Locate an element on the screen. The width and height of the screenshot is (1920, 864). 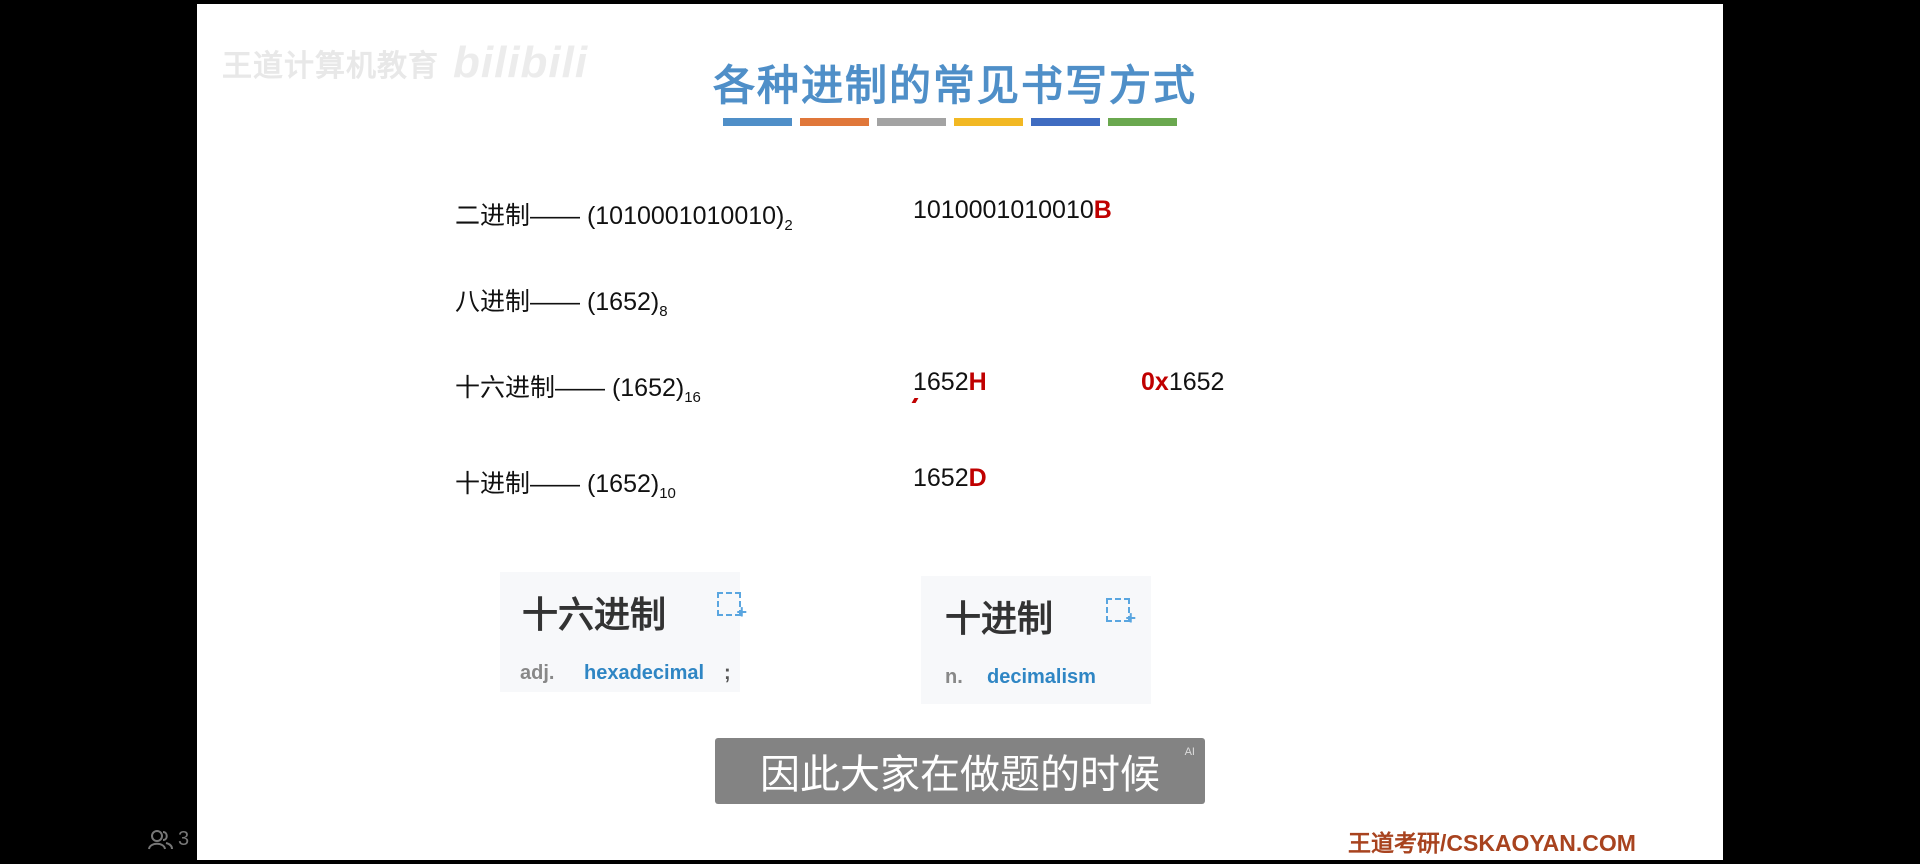
subtitle-text: 因此大家在做题的时候 is located at coordinates (960, 775).